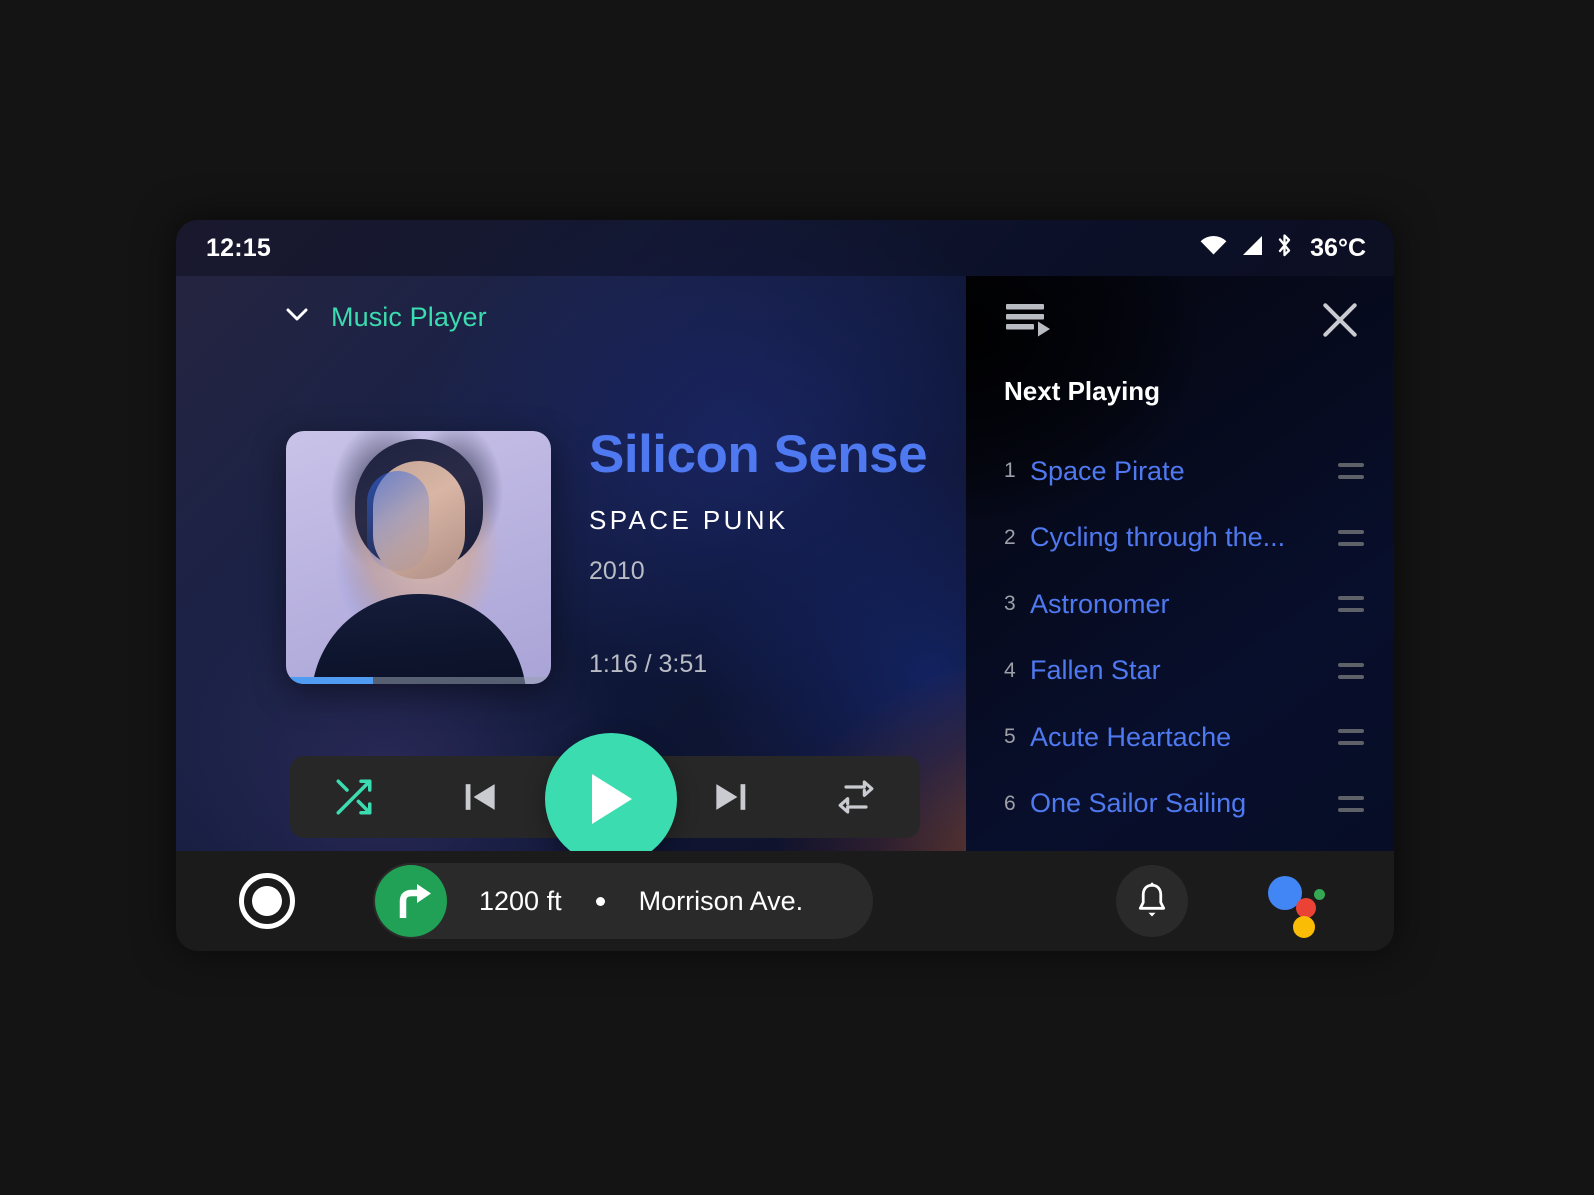 The height and width of the screenshot is (1195, 1594). I want to click on queue-track-row: 6 One Sailor Sailing, so click(1180, 804).